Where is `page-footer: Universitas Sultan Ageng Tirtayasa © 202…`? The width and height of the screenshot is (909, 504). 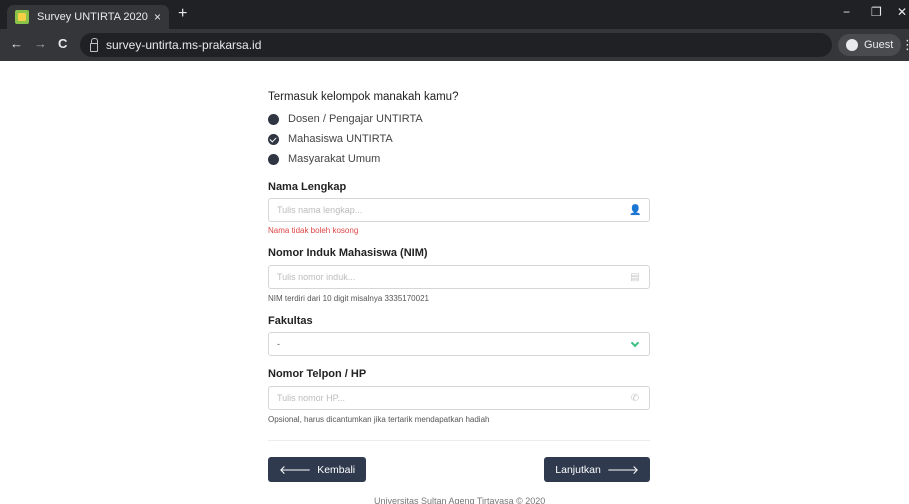 page-footer: Universitas Sultan Ageng Tirtayasa © 202… is located at coordinates (460, 500).